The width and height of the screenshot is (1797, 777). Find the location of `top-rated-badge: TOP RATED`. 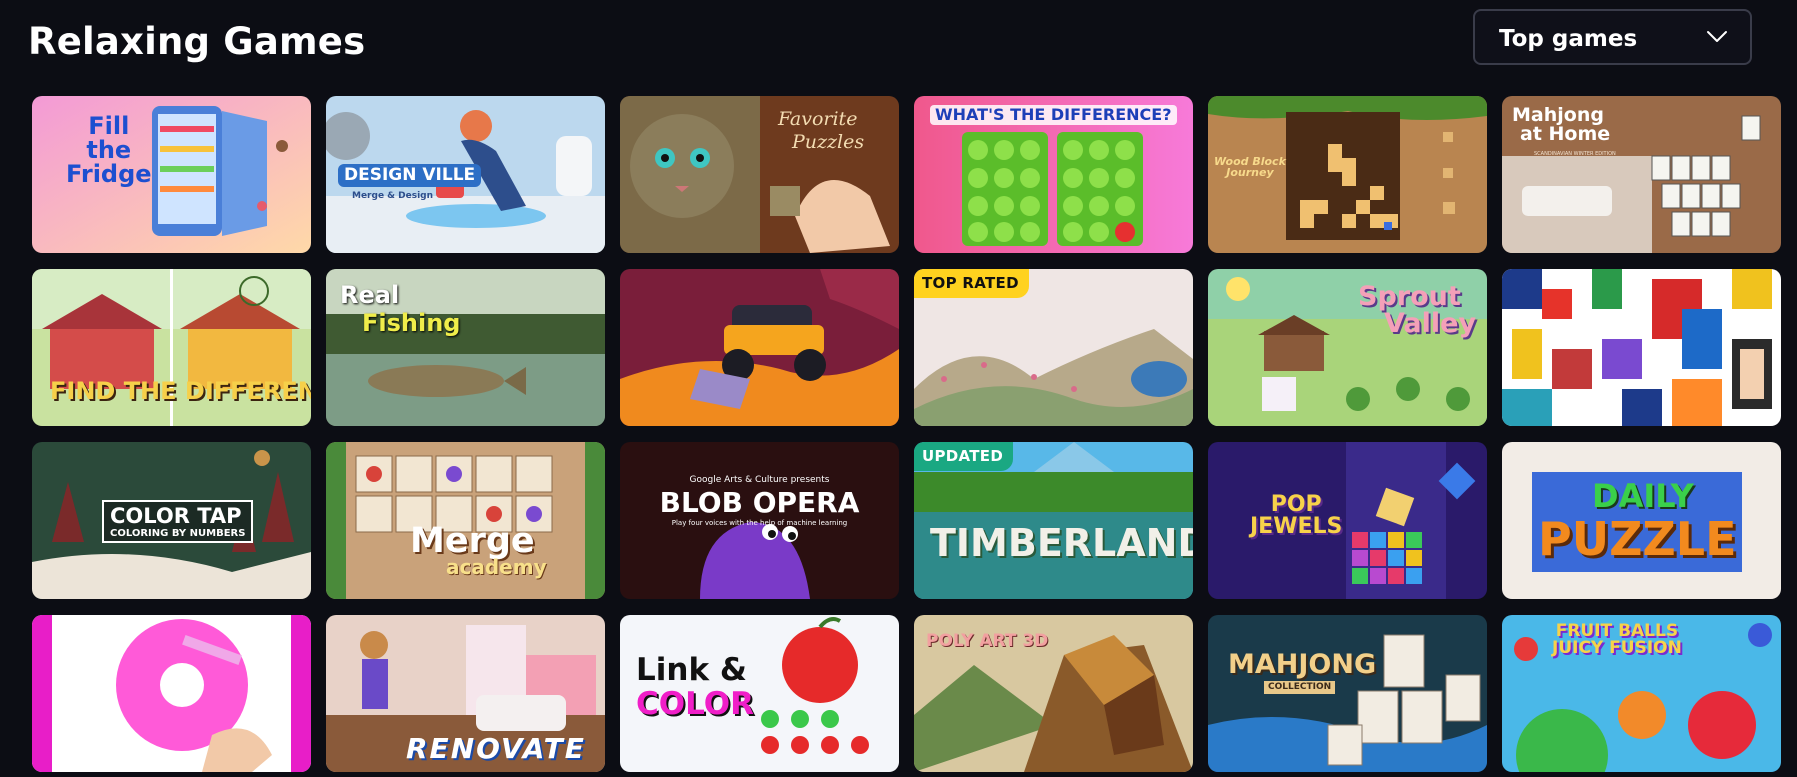

top-rated-badge: TOP RATED is located at coordinates (971, 283).